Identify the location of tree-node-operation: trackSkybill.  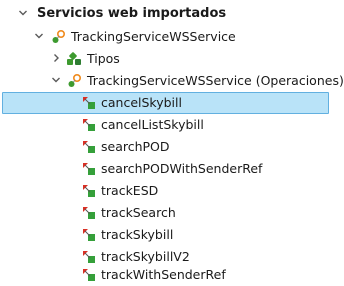
(172, 235).